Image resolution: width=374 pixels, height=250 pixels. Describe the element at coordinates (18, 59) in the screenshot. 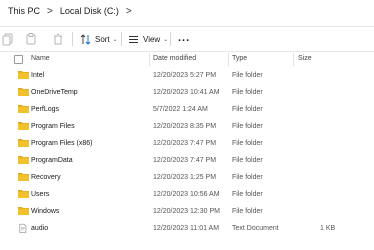

I see `select-all-checkbox` at that location.